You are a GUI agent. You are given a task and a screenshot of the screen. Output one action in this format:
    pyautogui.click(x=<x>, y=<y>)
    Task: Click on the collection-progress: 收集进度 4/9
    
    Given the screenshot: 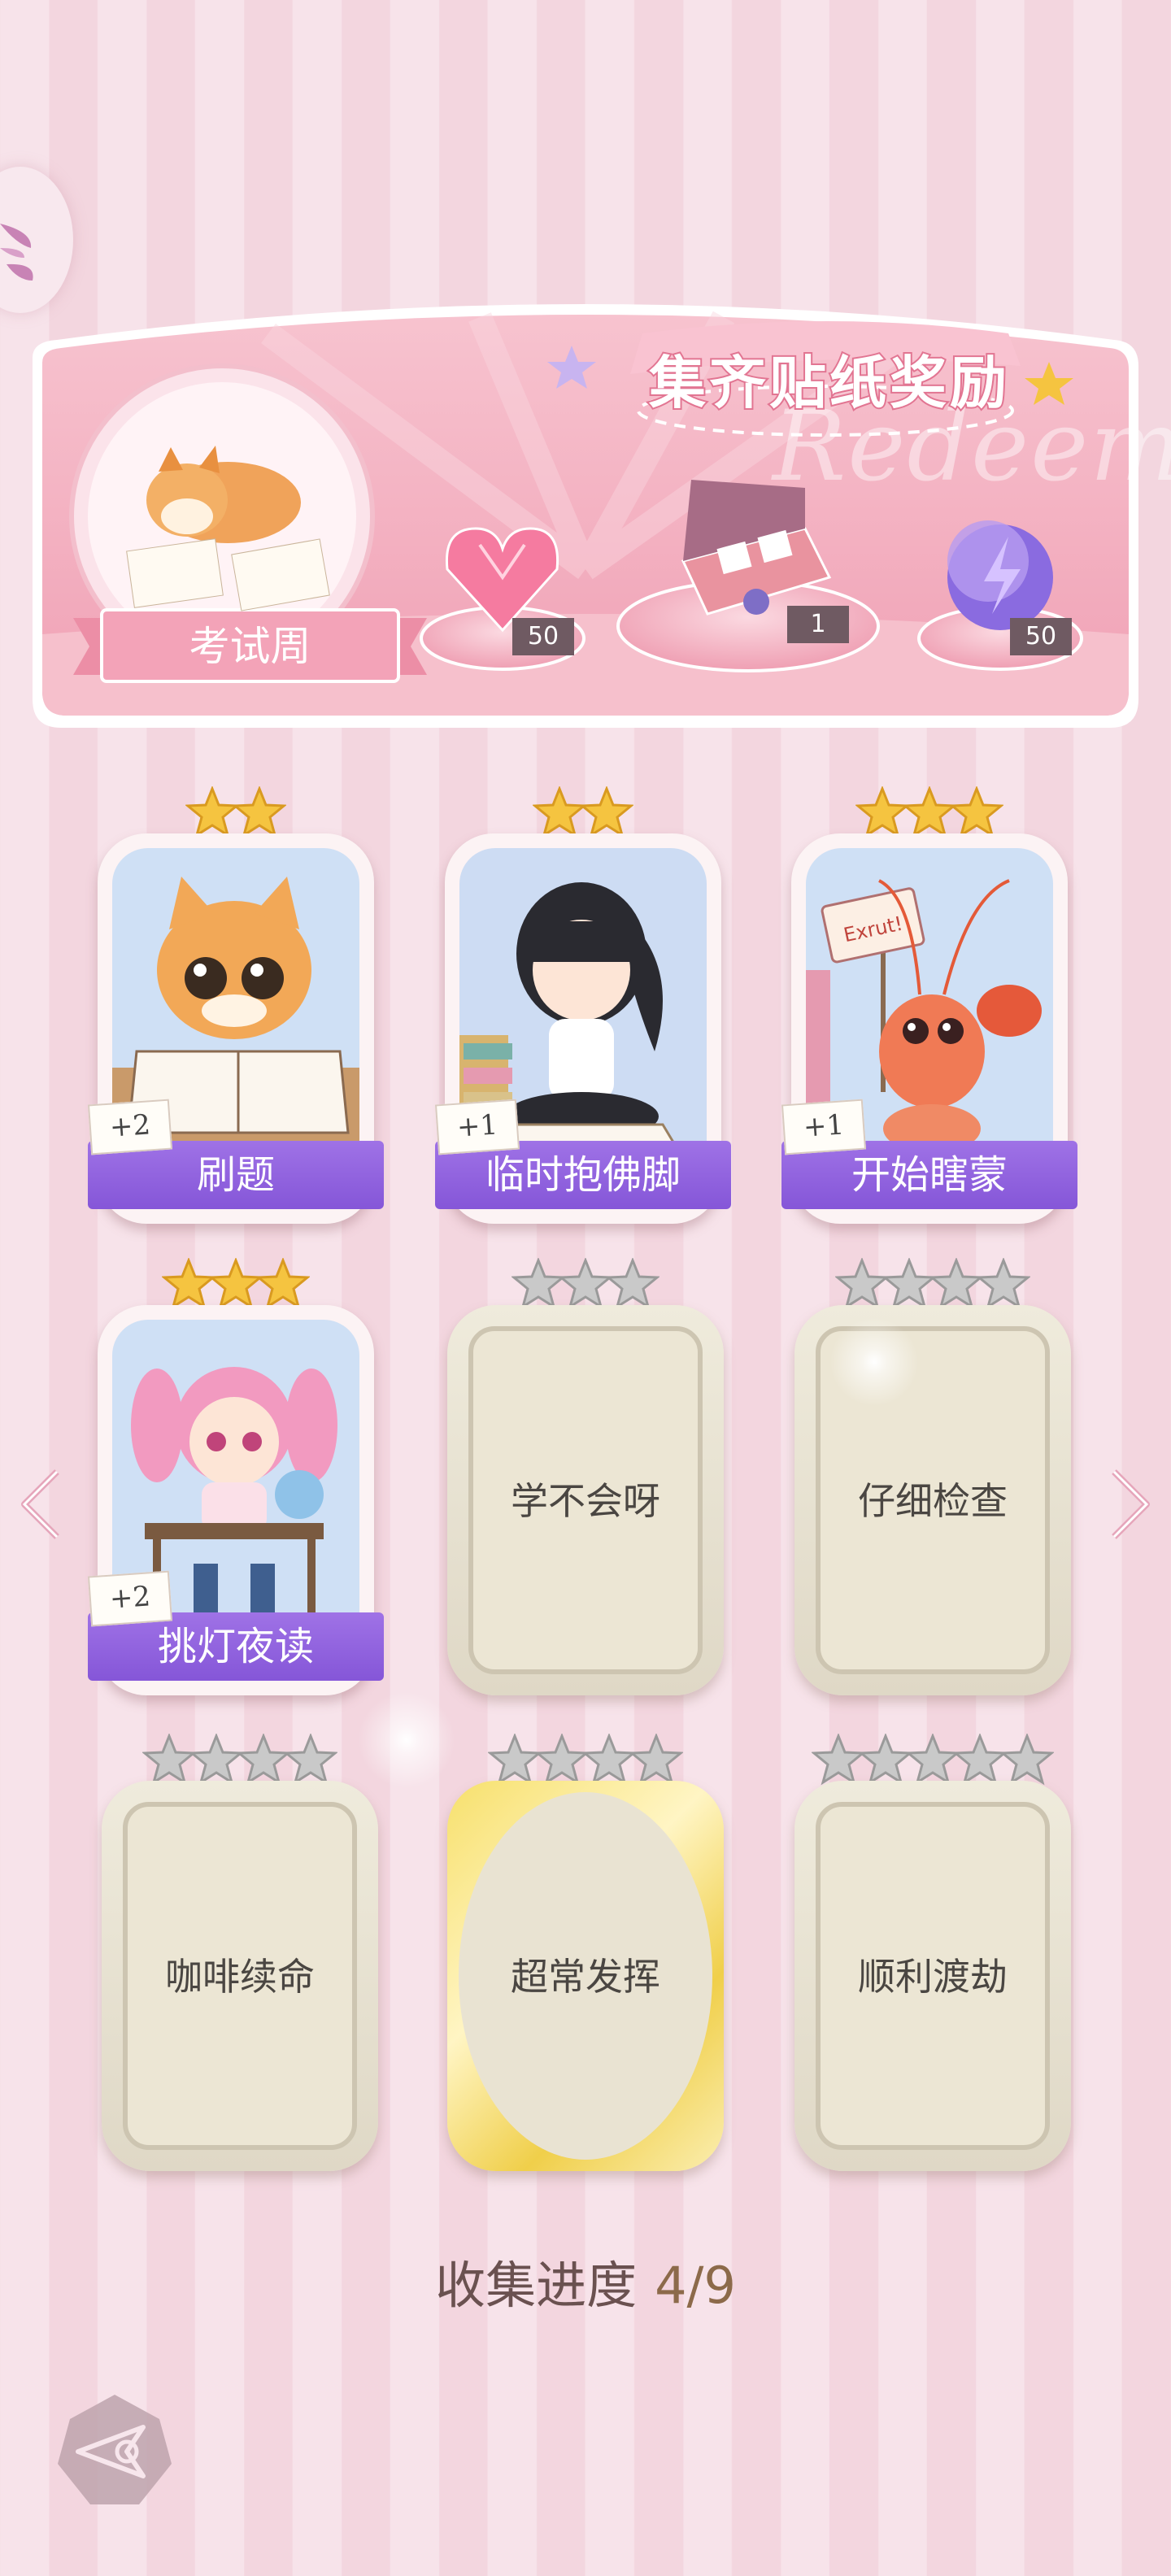 What is the action you would take?
    pyautogui.click(x=585, y=2281)
    